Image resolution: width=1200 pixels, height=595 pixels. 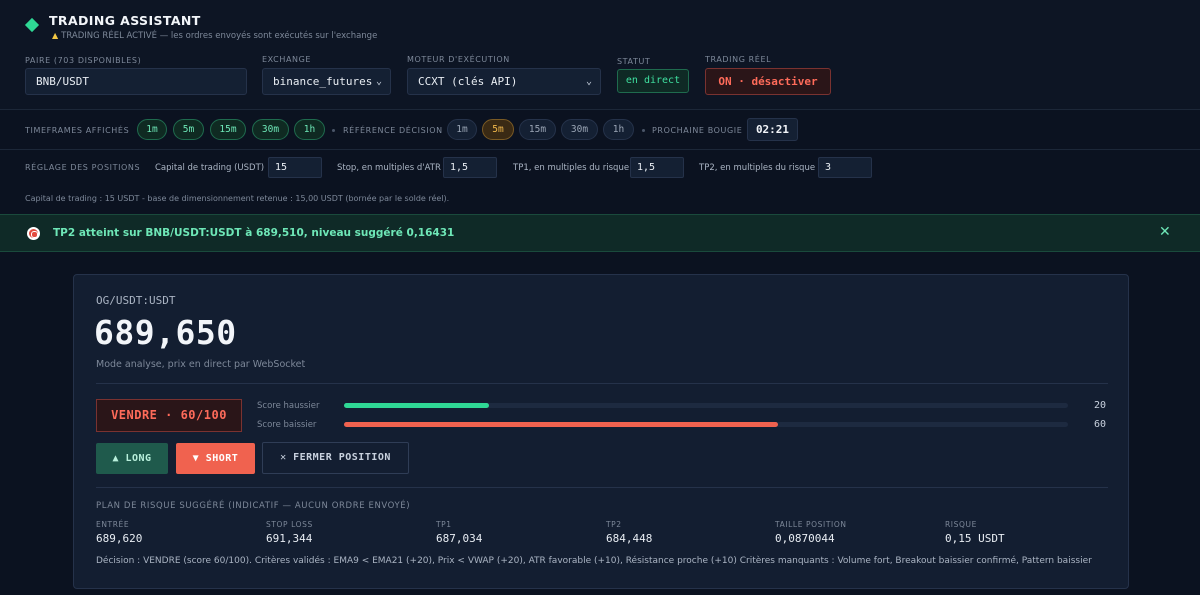 What do you see at coordinates (561, 424) in the screenshot?
I see `bear-score-fill` at bounding box center [561, 424].